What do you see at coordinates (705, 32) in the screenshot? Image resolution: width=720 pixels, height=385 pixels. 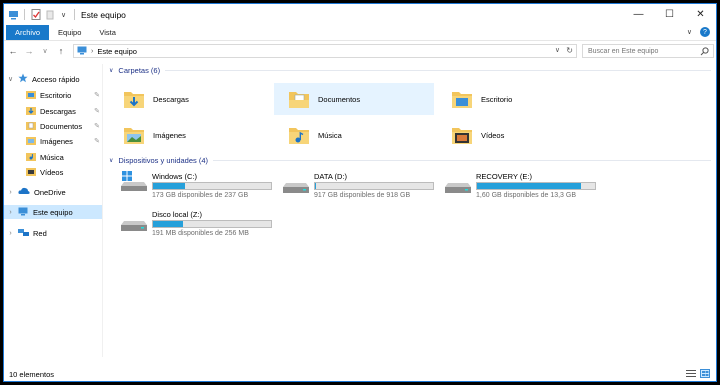 I see `help-button: ?` at bounding box center [705, 32].